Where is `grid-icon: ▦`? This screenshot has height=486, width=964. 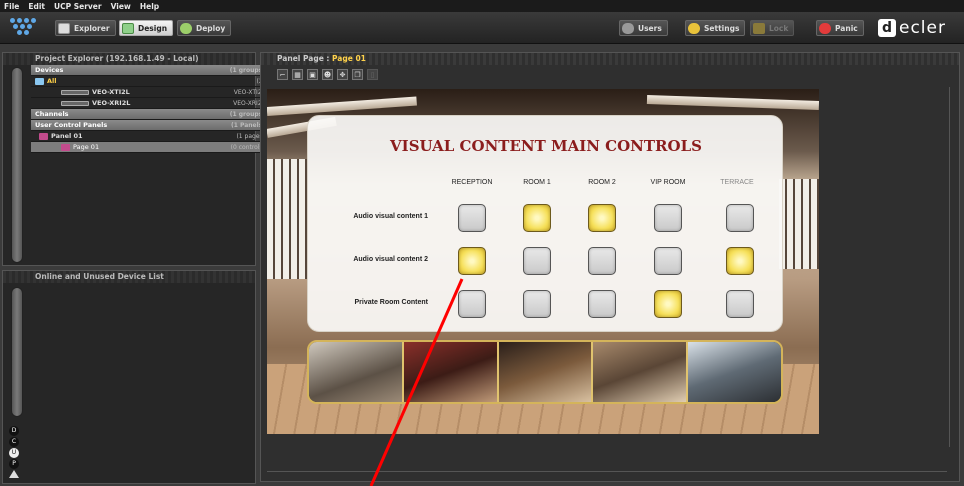
grid-icon: ▦ is located at coordinates (297, 74).